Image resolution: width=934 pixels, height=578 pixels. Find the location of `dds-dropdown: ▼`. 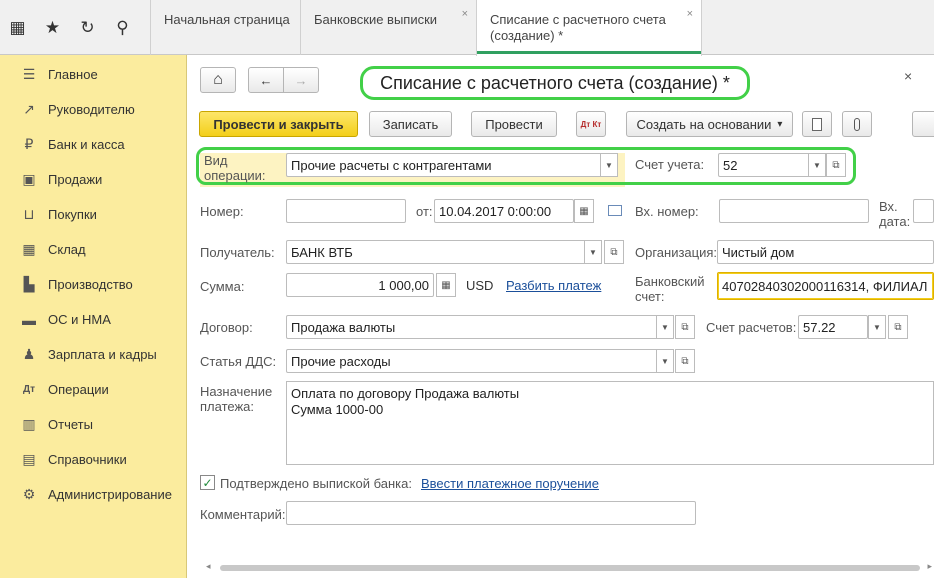

dds-dropdown: ▼ is located at coordinates (665, 361).